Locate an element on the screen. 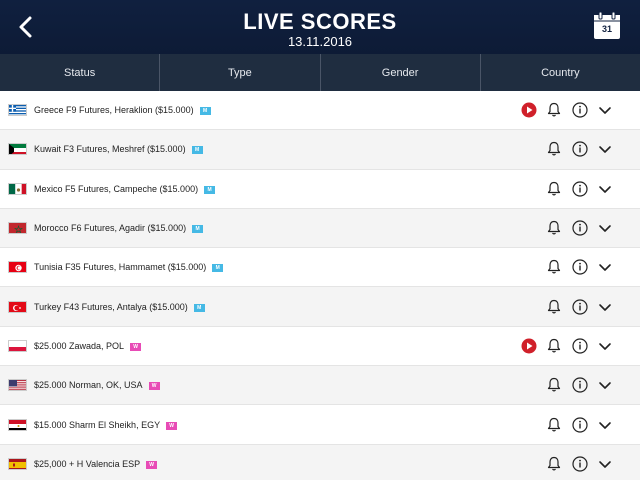 This screenshot has height=480, width=640. tournament-name: $25,000 + H Valencia ESP is located at coordinates (87, 463).